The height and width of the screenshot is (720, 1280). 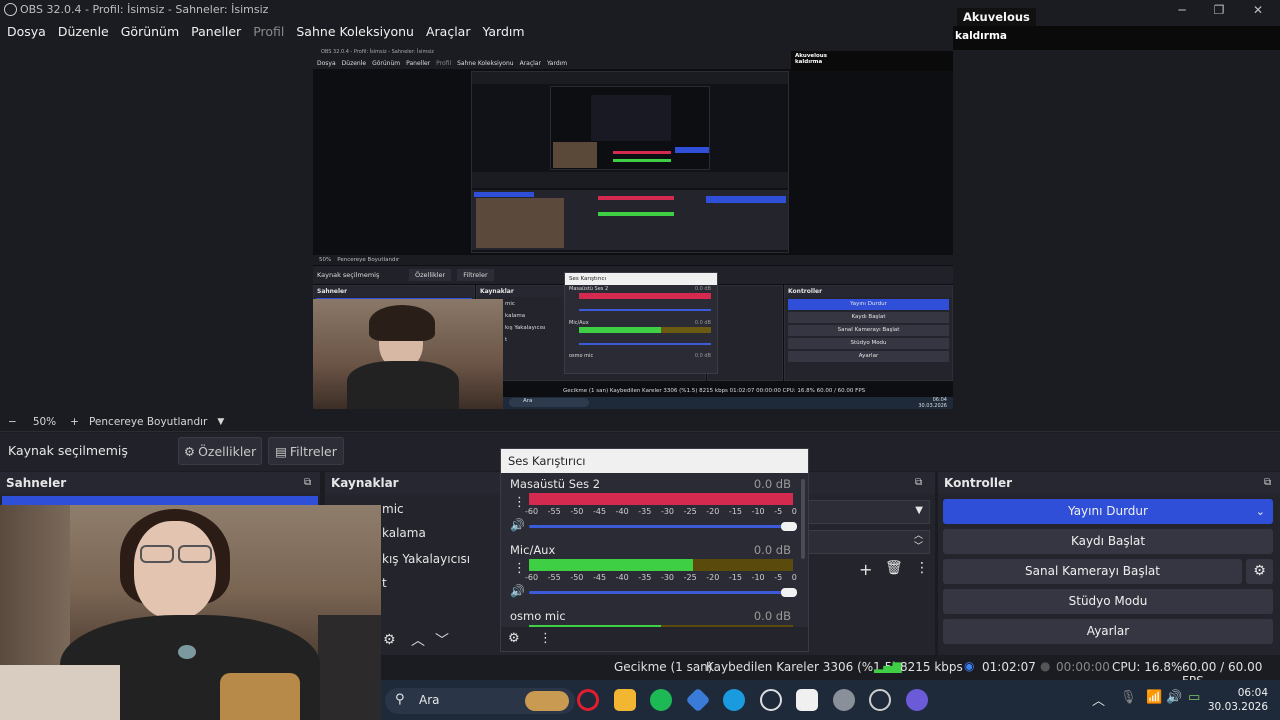 What do you see at coordinates (844, 700) in the screenshot?
I see `settings-gear-icon` at bounding box center [844, 700].